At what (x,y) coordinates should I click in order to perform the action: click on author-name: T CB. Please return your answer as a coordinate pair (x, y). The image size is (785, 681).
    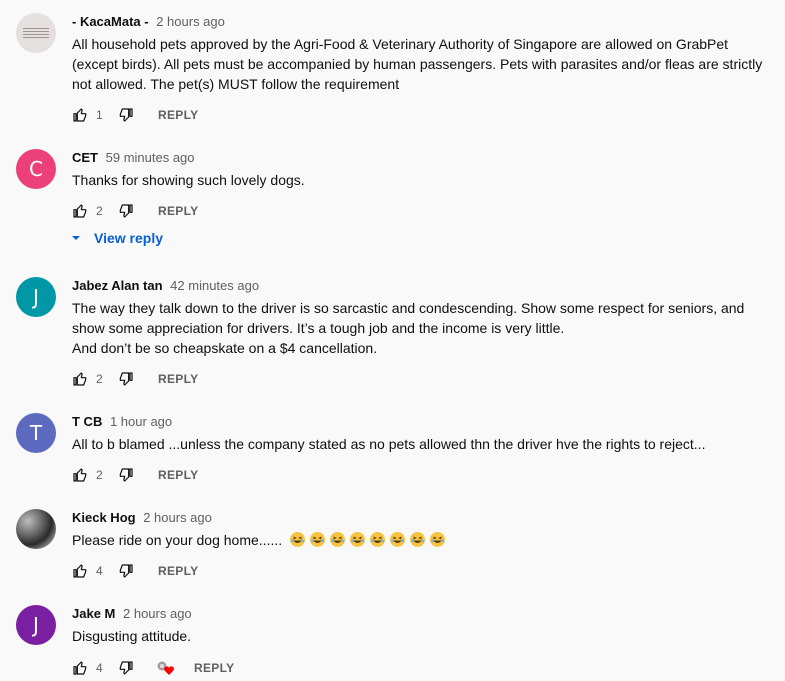
    Looking at the image, I should click on (87, 421).